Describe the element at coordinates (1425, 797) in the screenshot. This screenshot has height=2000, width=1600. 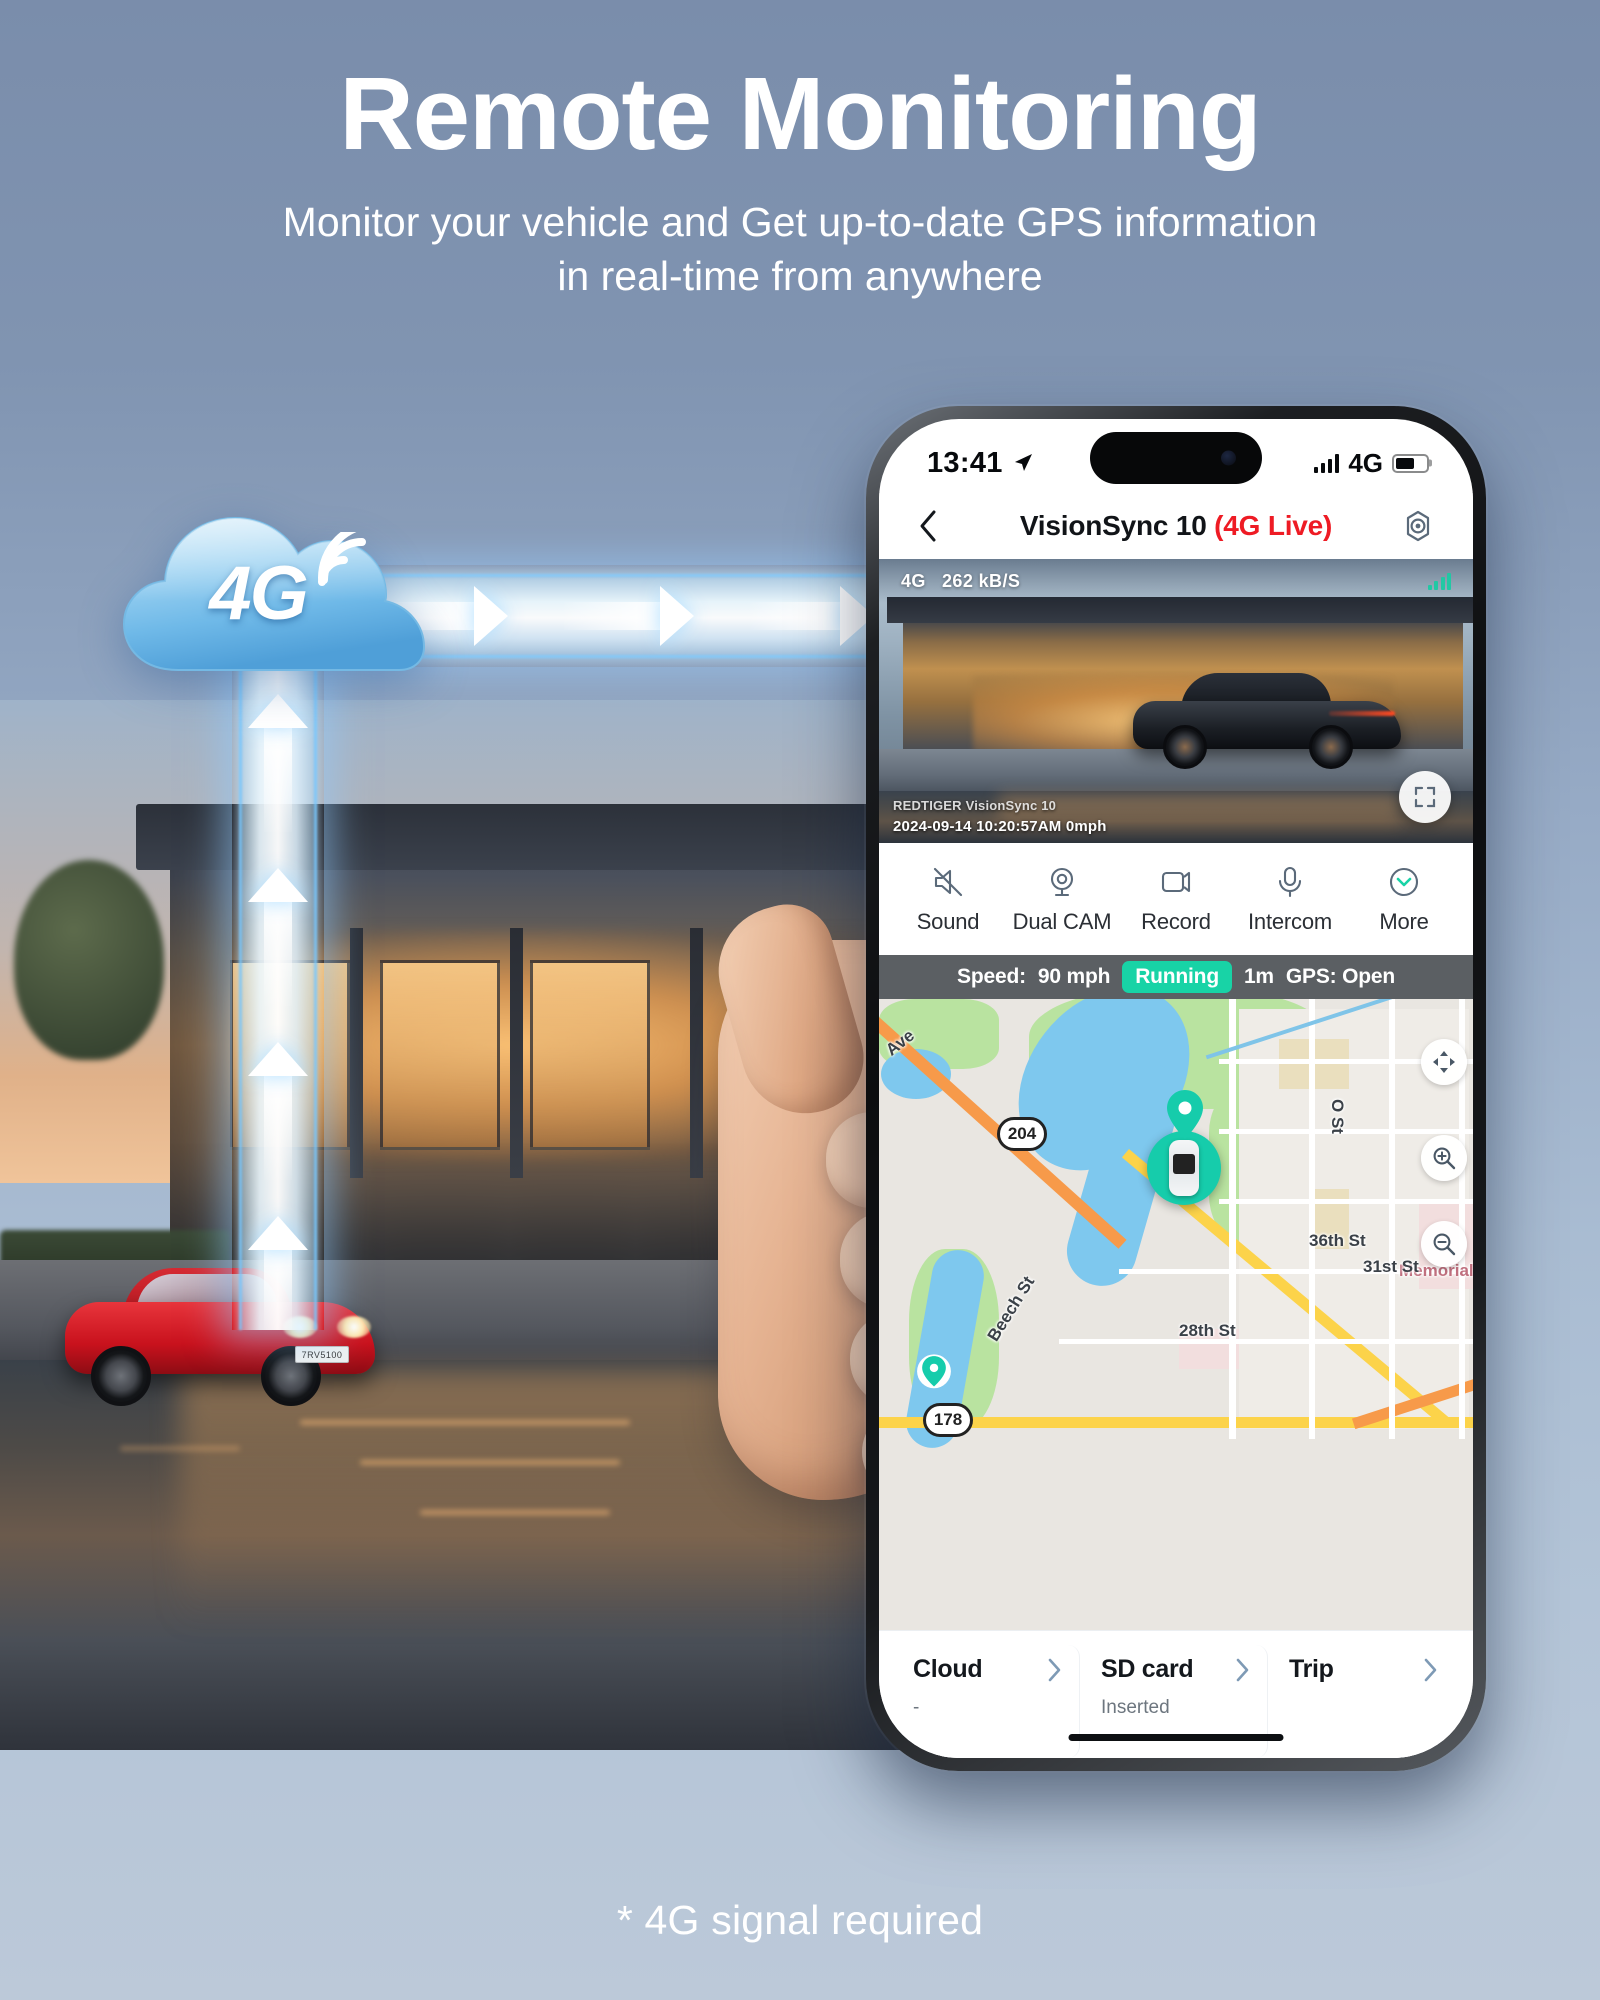
I see `fullscreen-expand-icon` at that location.